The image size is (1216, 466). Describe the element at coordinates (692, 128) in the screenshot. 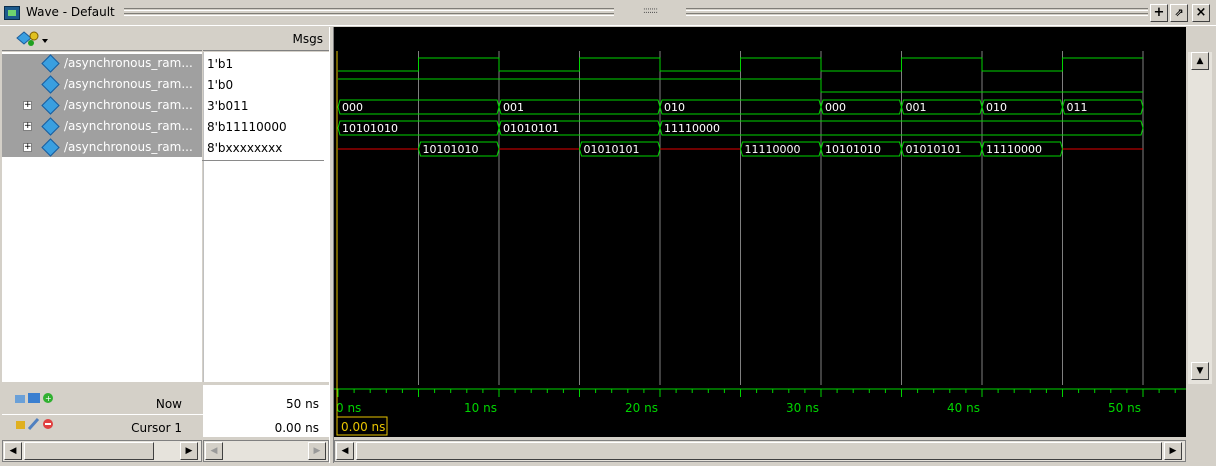

I see `wave-signal-4-value-label: 11110000` at that location.